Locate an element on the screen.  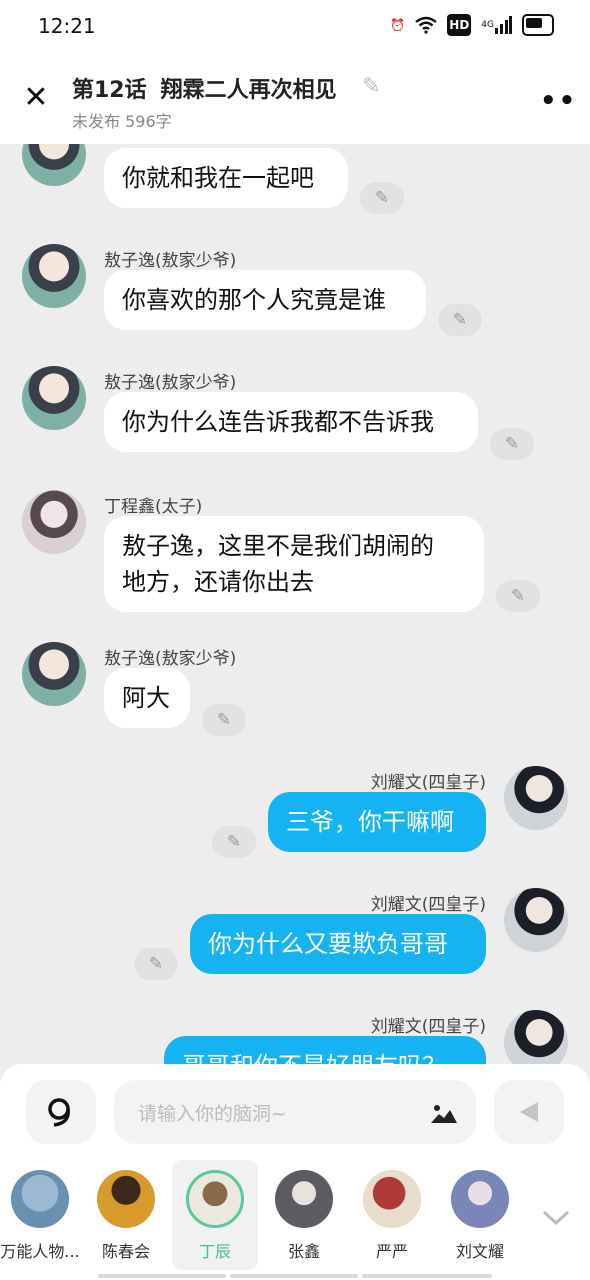
message-bubble: 哥哥和你不是好朋友吗？ is located at coordinates (325, 1050).